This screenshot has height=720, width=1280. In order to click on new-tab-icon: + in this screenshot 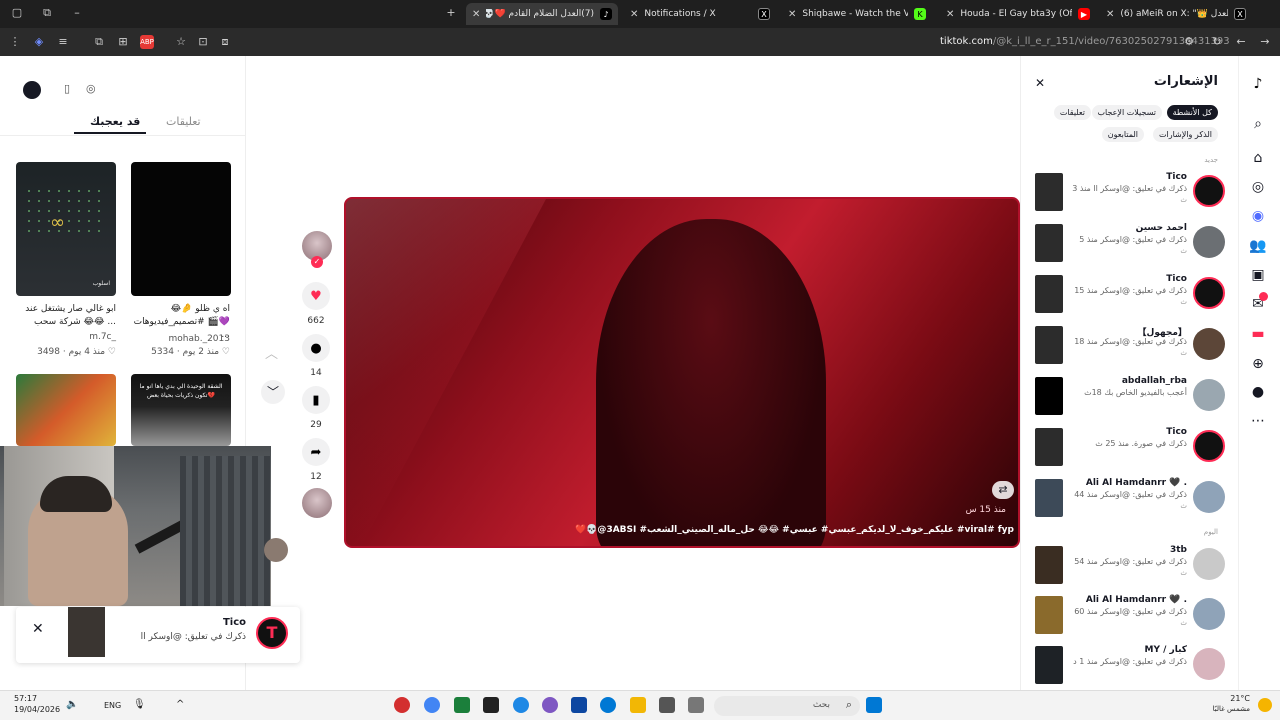, I will do `click(451, 13)`.